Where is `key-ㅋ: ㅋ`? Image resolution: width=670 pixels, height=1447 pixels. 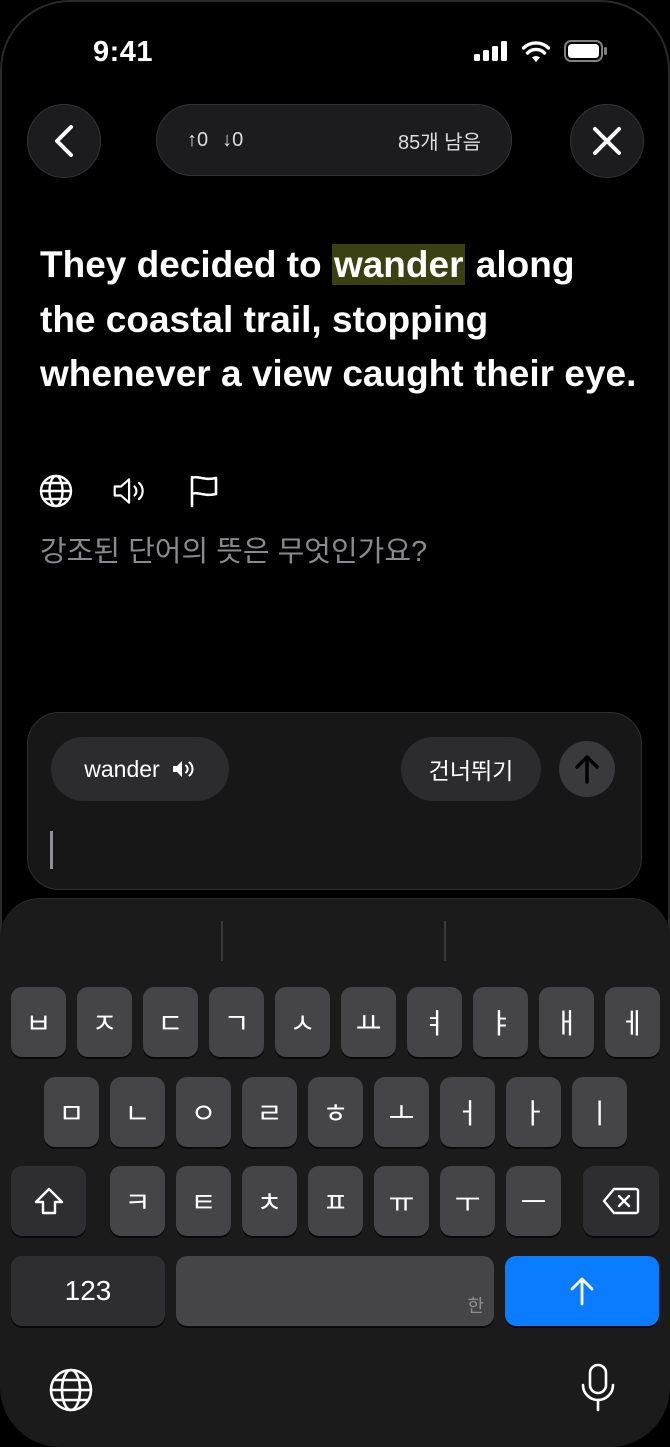
key-ㅋ: ㅋ is located at coordinates (137, 1201).